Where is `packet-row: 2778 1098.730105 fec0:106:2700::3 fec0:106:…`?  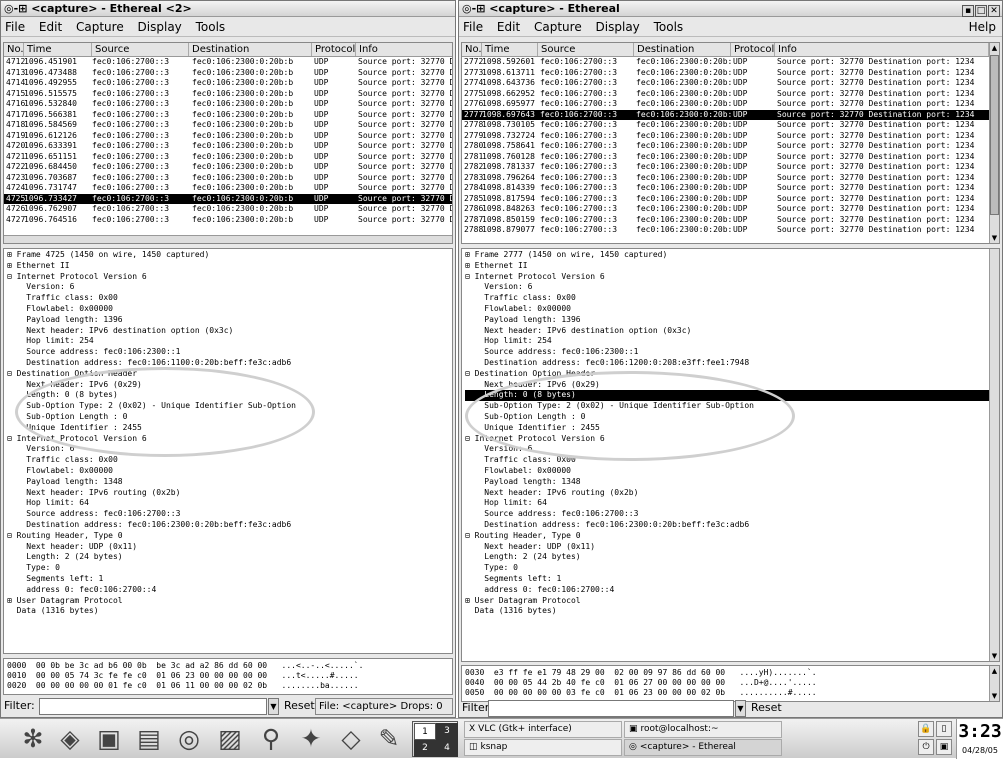
packet-row: 2778 1098.730105 fec0:106:2700::3 fec0:106:… is located at coordinates (730, 125).